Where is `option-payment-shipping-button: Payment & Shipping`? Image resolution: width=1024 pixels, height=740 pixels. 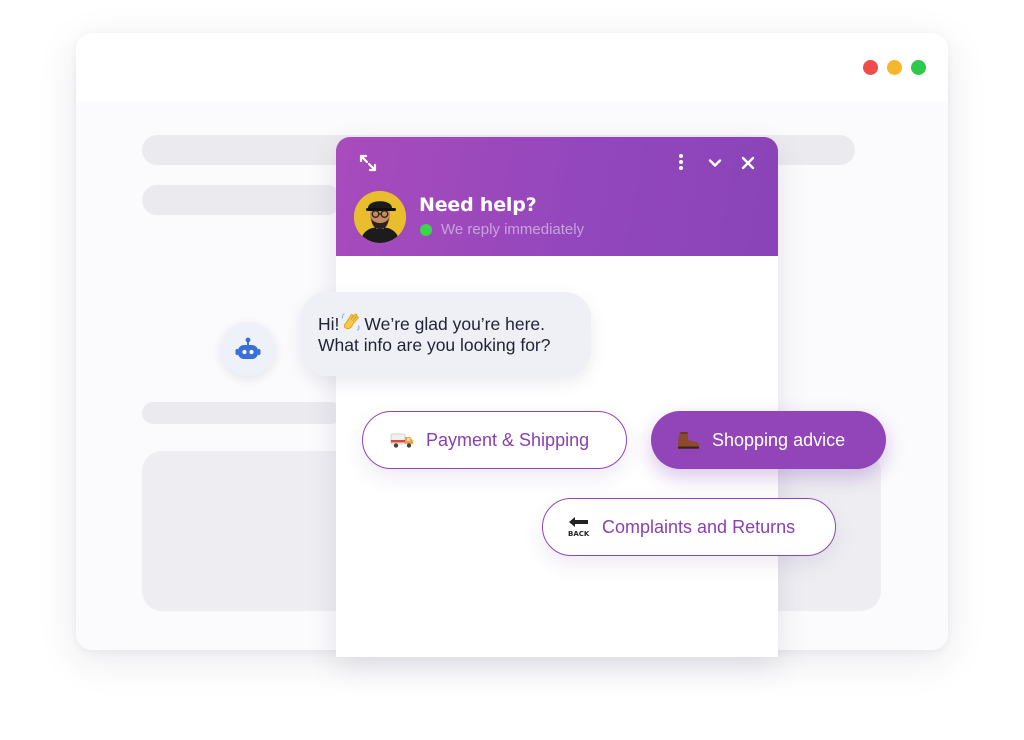
option-payment-shipping-button: Payment & Shipping is located at coordinates (494, 440).